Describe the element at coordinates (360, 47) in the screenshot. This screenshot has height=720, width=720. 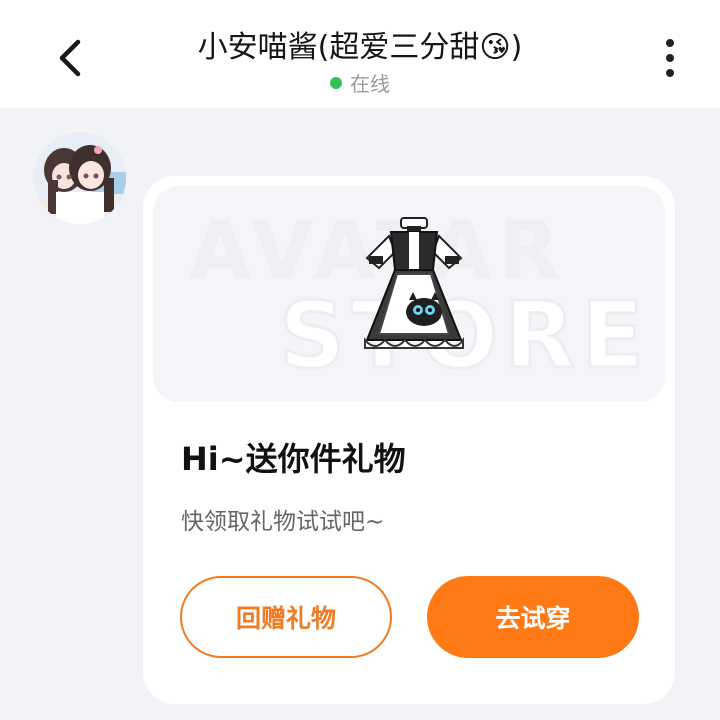
I see `chat-title: 小安喵酱(超爱三分甜😘)` at that location.